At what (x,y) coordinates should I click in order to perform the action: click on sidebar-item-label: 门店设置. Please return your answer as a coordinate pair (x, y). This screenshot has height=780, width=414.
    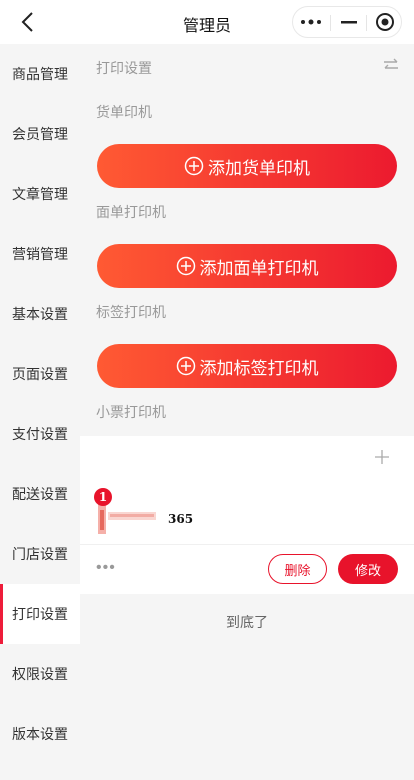
    Looking at the image, I should click on (40, 554).